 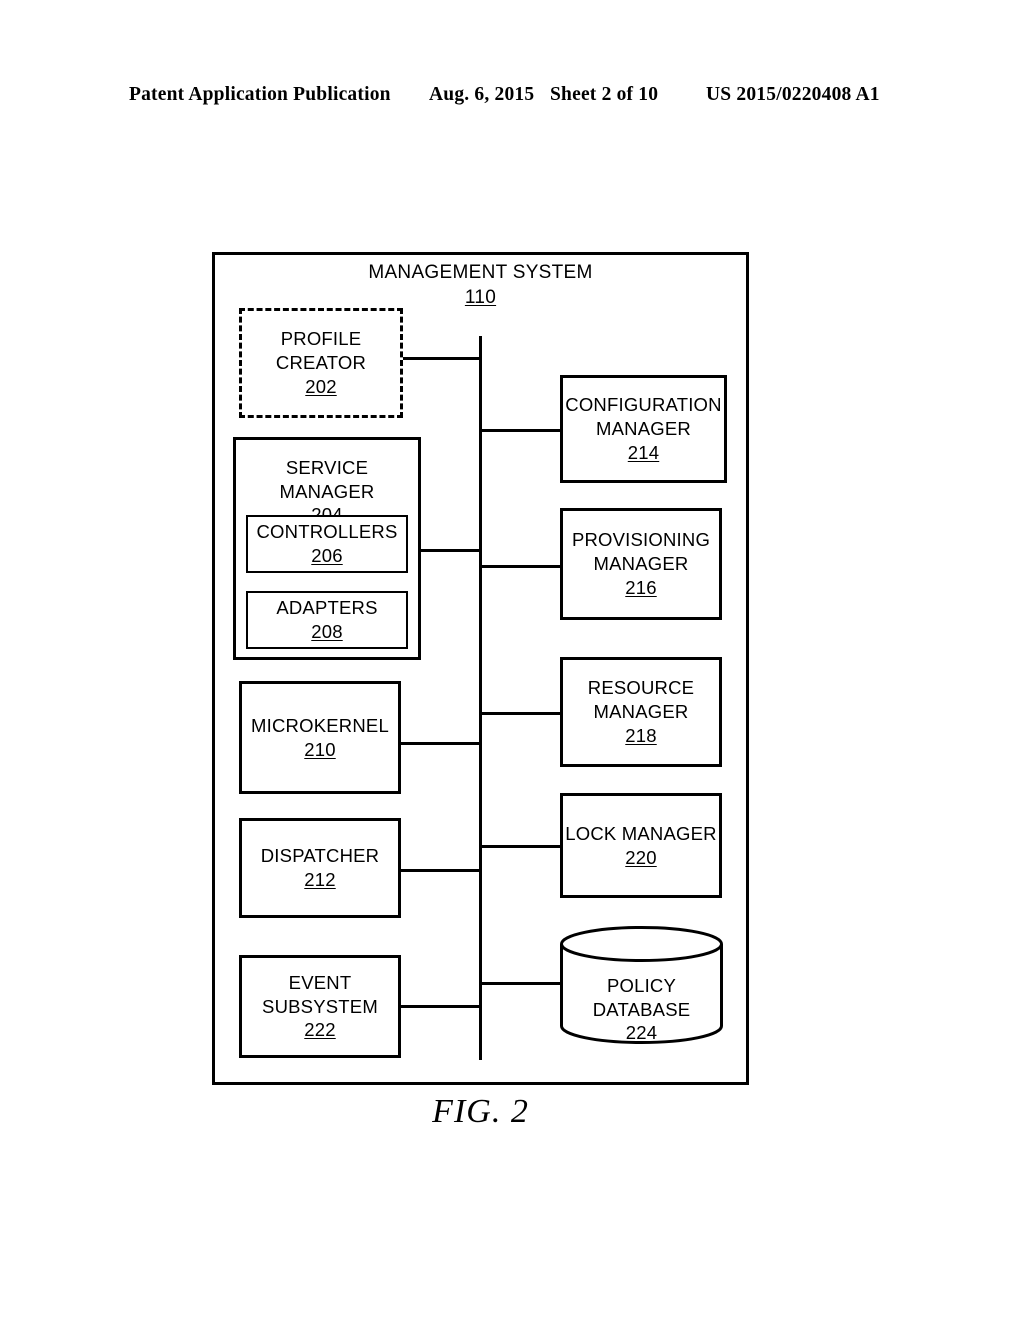 What do you see at coordinates (480, 1111) in the screenshot?
I see `figure-caption: FIG. 2` at bounding box center [480, 1111].